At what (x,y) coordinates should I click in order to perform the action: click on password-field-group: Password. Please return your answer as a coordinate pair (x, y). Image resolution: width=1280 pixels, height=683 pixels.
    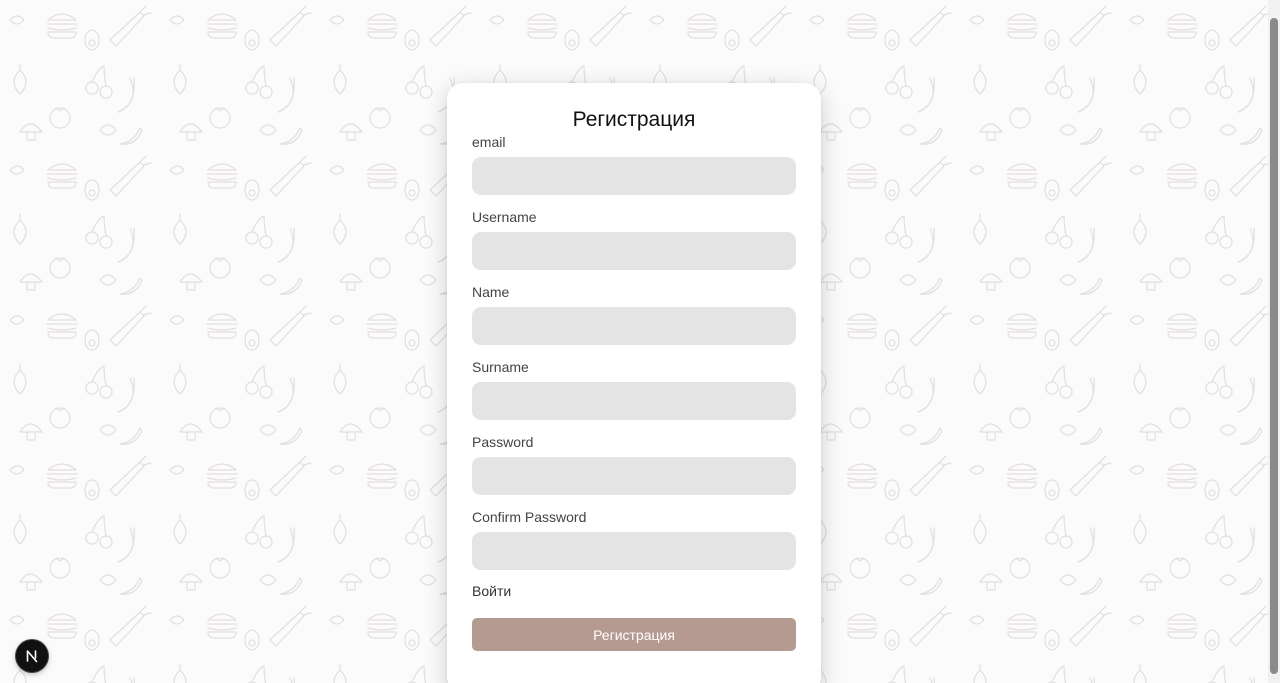
    Looking at the image, I should click on (634, 470).